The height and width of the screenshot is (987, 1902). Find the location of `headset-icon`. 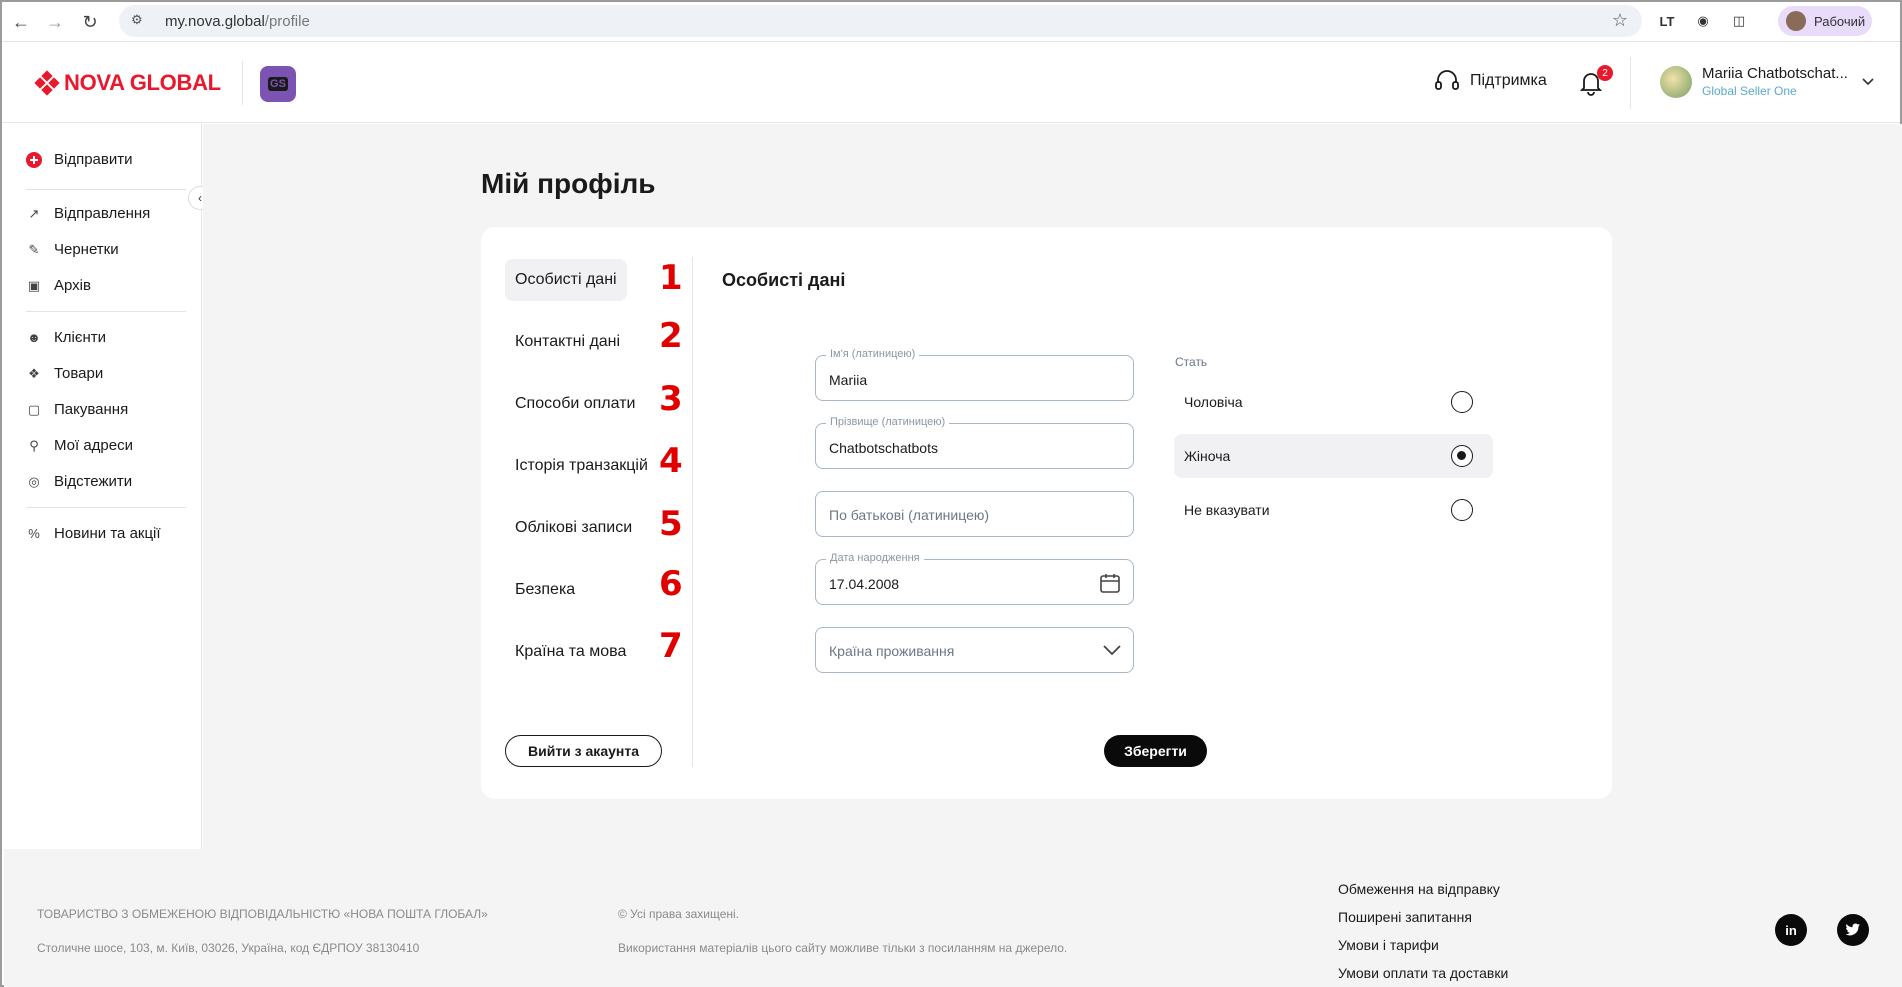

headset-icon is located at coordinates (1447, 80).